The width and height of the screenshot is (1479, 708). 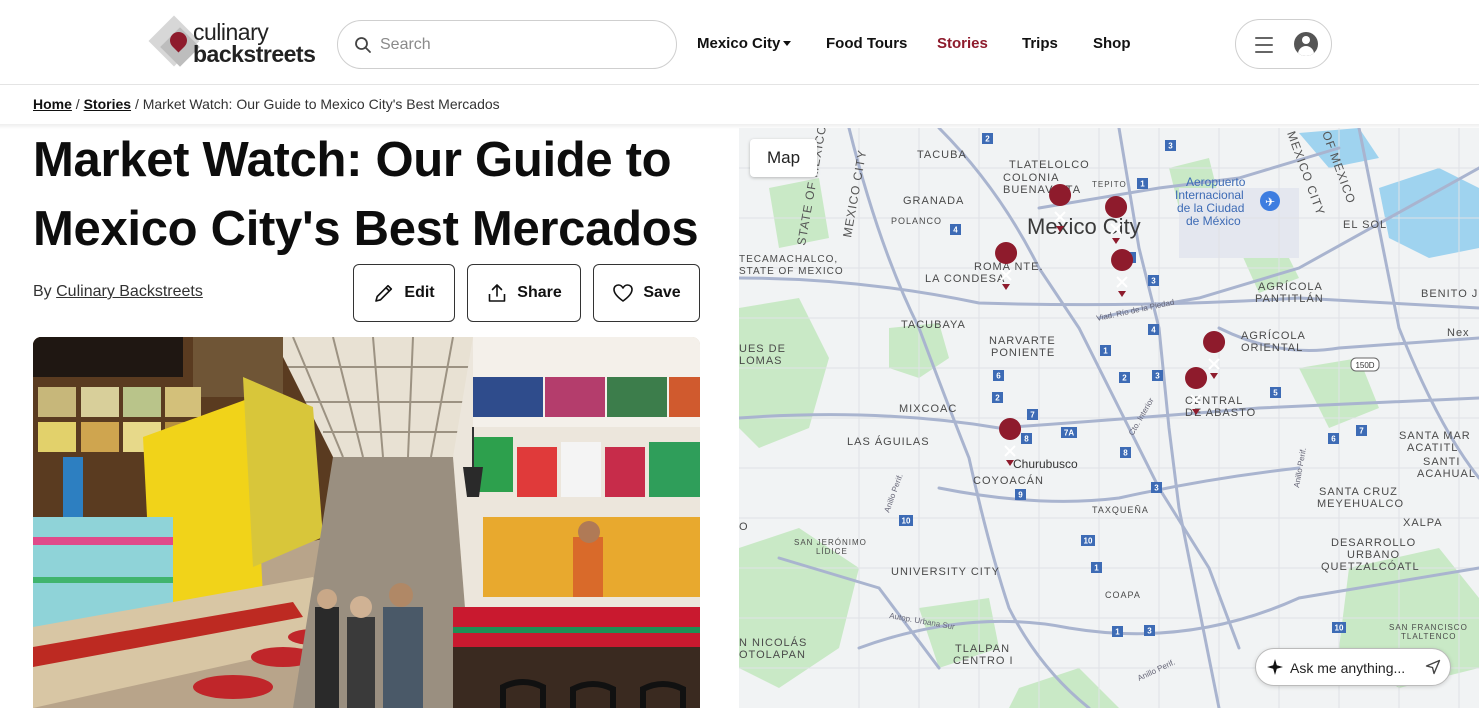 What do you see at coordinates (945, 572) in the screenshot?
I see `svg-text: UNIVERSITY CITY` at bounding box center [945, 572].